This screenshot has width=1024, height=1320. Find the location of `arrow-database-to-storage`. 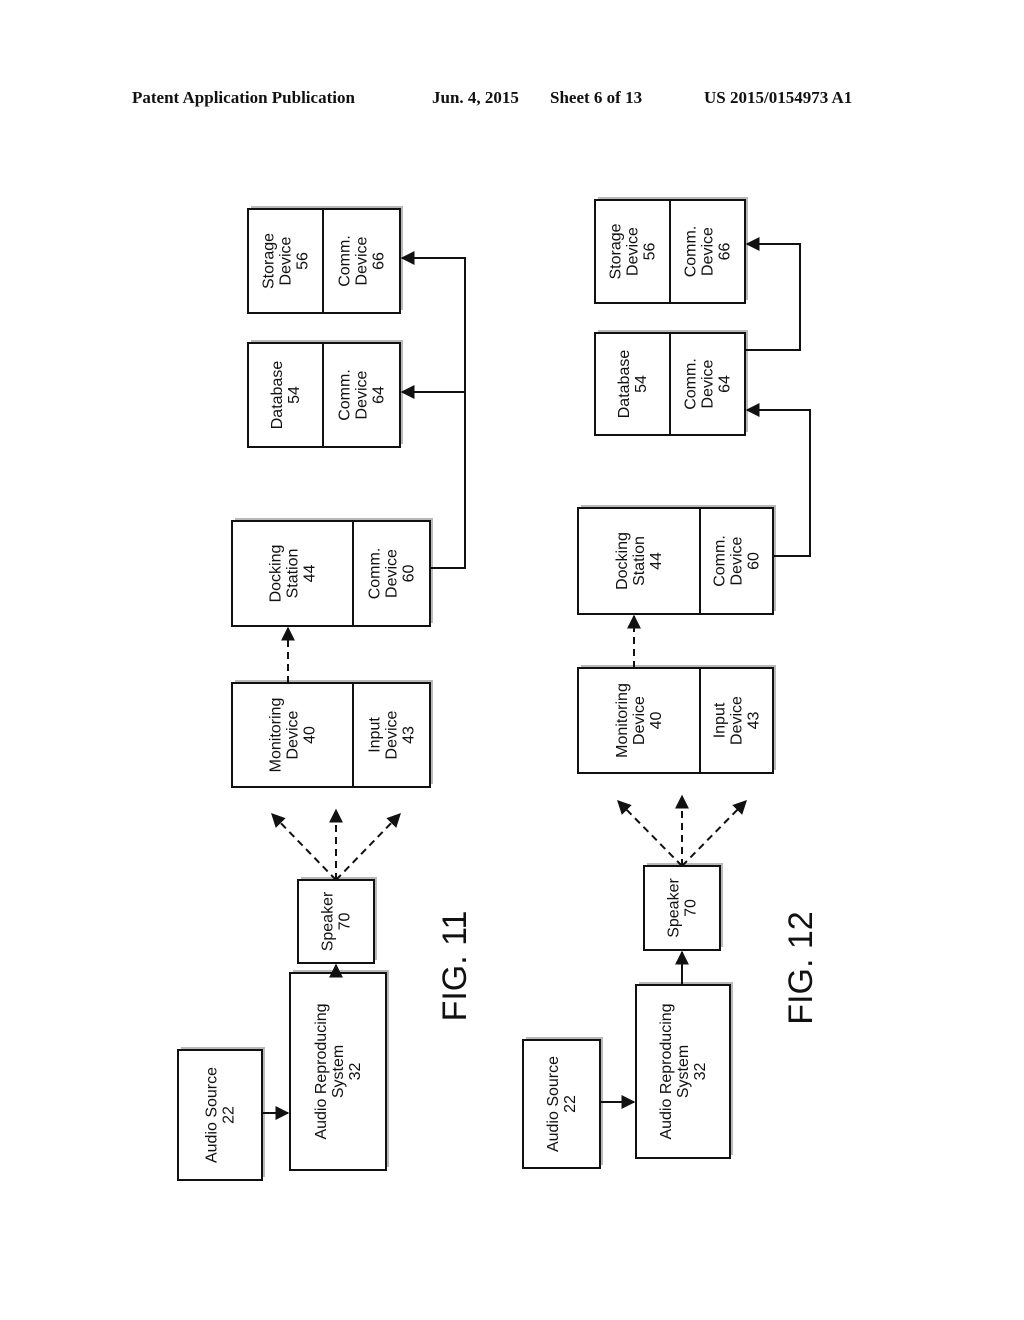

arrow-database-to-storage is located at coordinates (773, 294).